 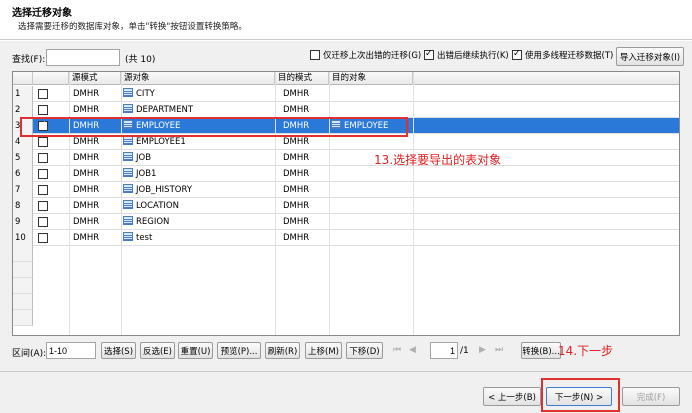 What do you see at coordinates (23, 94) in the screenshot?
I see `row-number: 1` at bounding box center [23, 94].